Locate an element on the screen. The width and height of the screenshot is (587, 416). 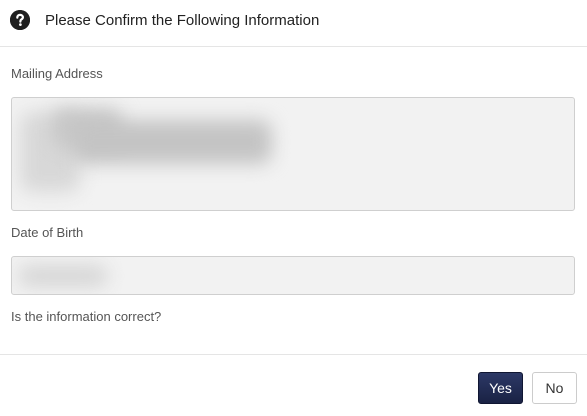
dialog-title: Please Confirm the Following Information is located at coordinates (182, 20).